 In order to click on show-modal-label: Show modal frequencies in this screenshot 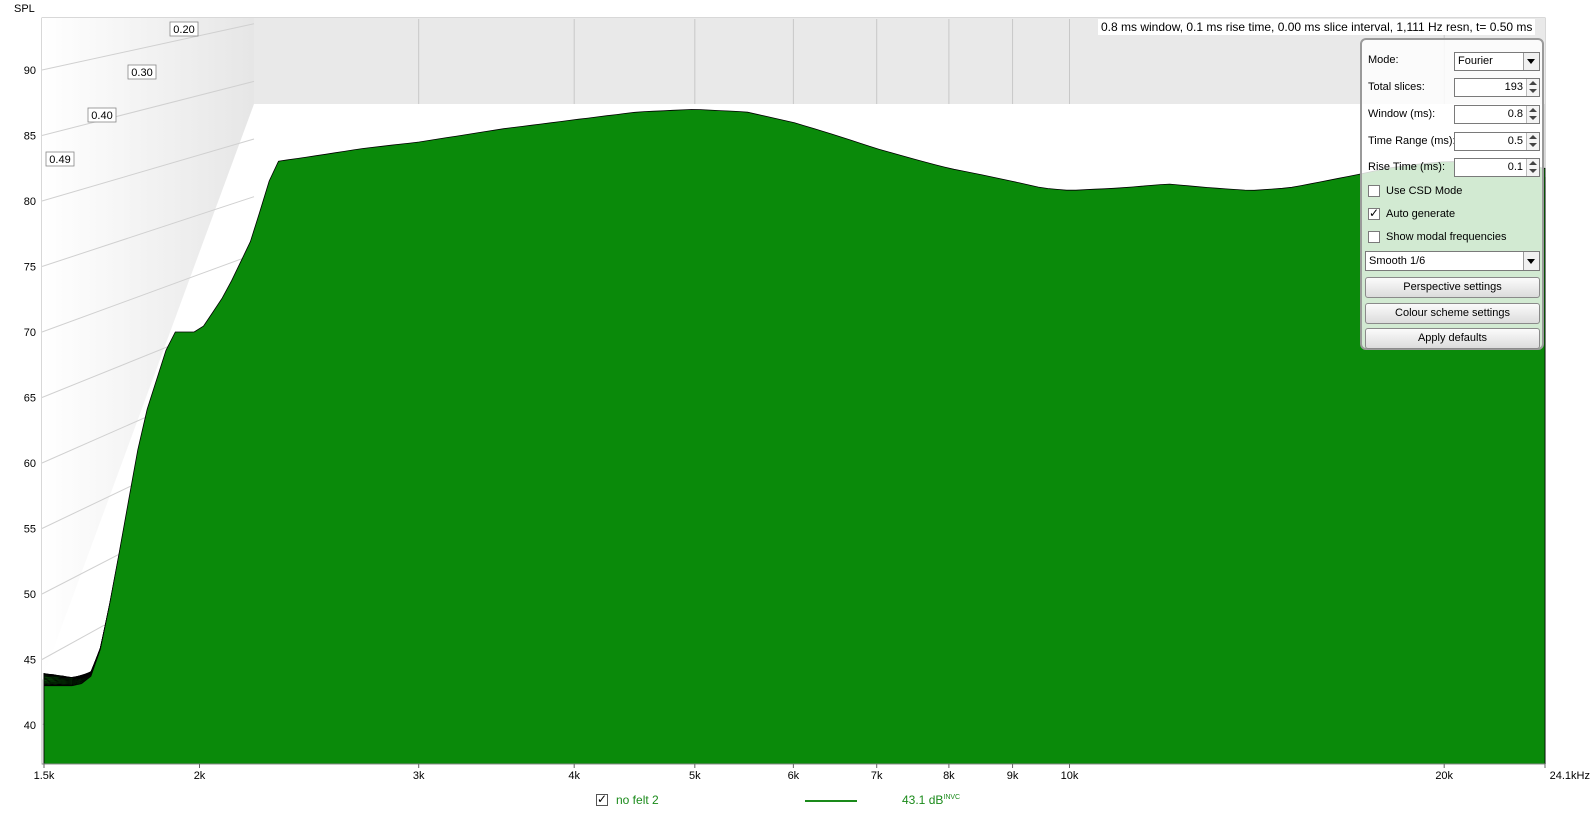, I will do `click(1446, 237)`.